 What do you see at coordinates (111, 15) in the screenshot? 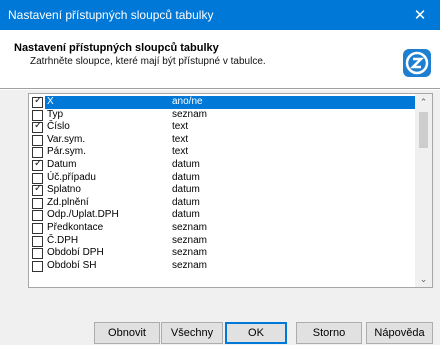
I see `window-title: Nastavení přístupných sloupců tabulky` at bounding box center [111, 15].